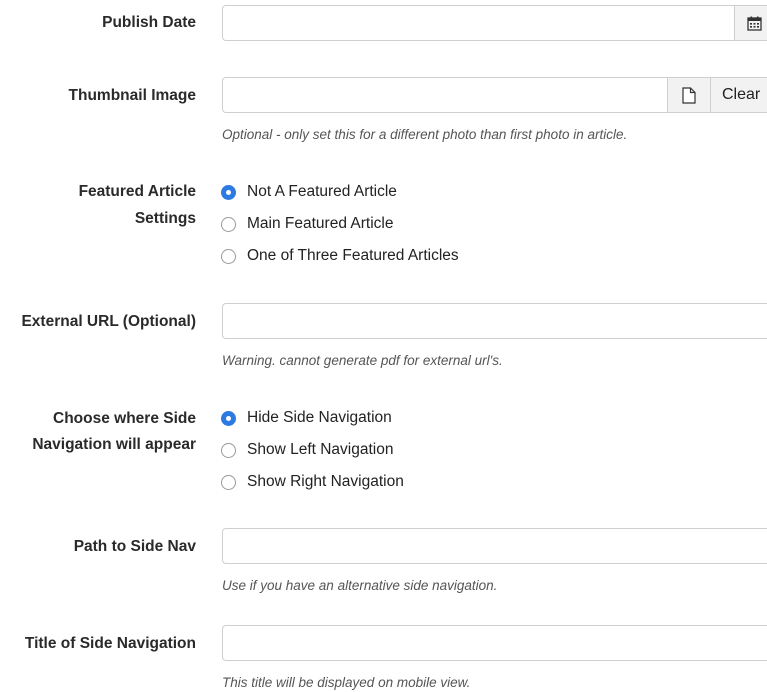 The height and width of the screenshot is (692, 767). Describe the element at coordinates (494, 23) in the screenshot. I see `publish-date-input` at that location.